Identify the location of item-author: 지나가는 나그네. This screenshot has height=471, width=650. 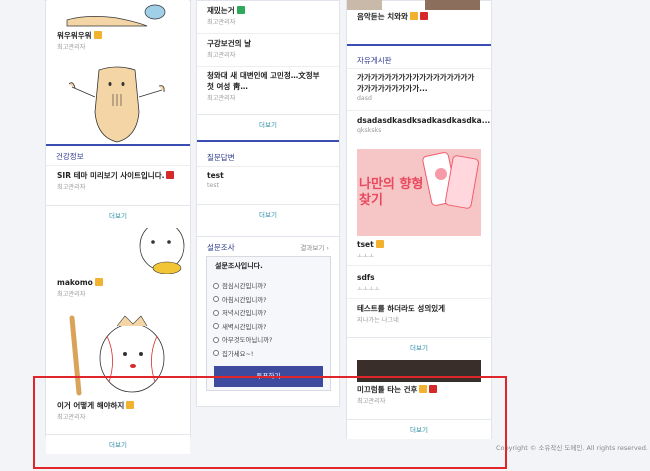
(378, 320).